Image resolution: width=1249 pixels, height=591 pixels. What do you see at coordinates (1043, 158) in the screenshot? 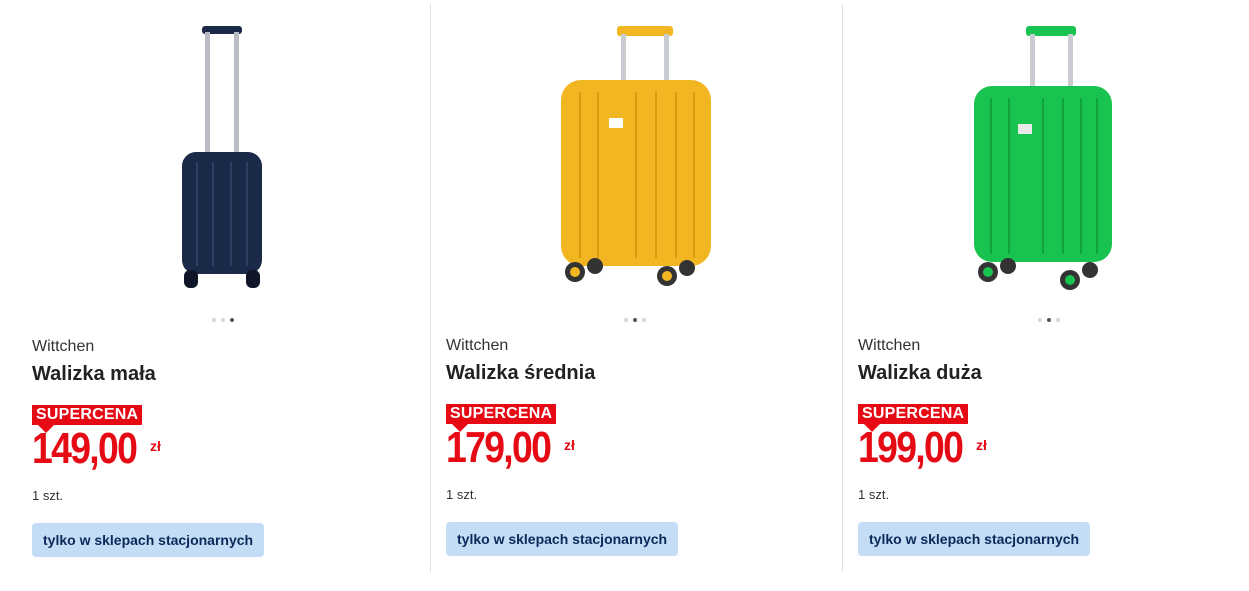
I see `suitcase-green-image` at bounding box center [1043, 158].